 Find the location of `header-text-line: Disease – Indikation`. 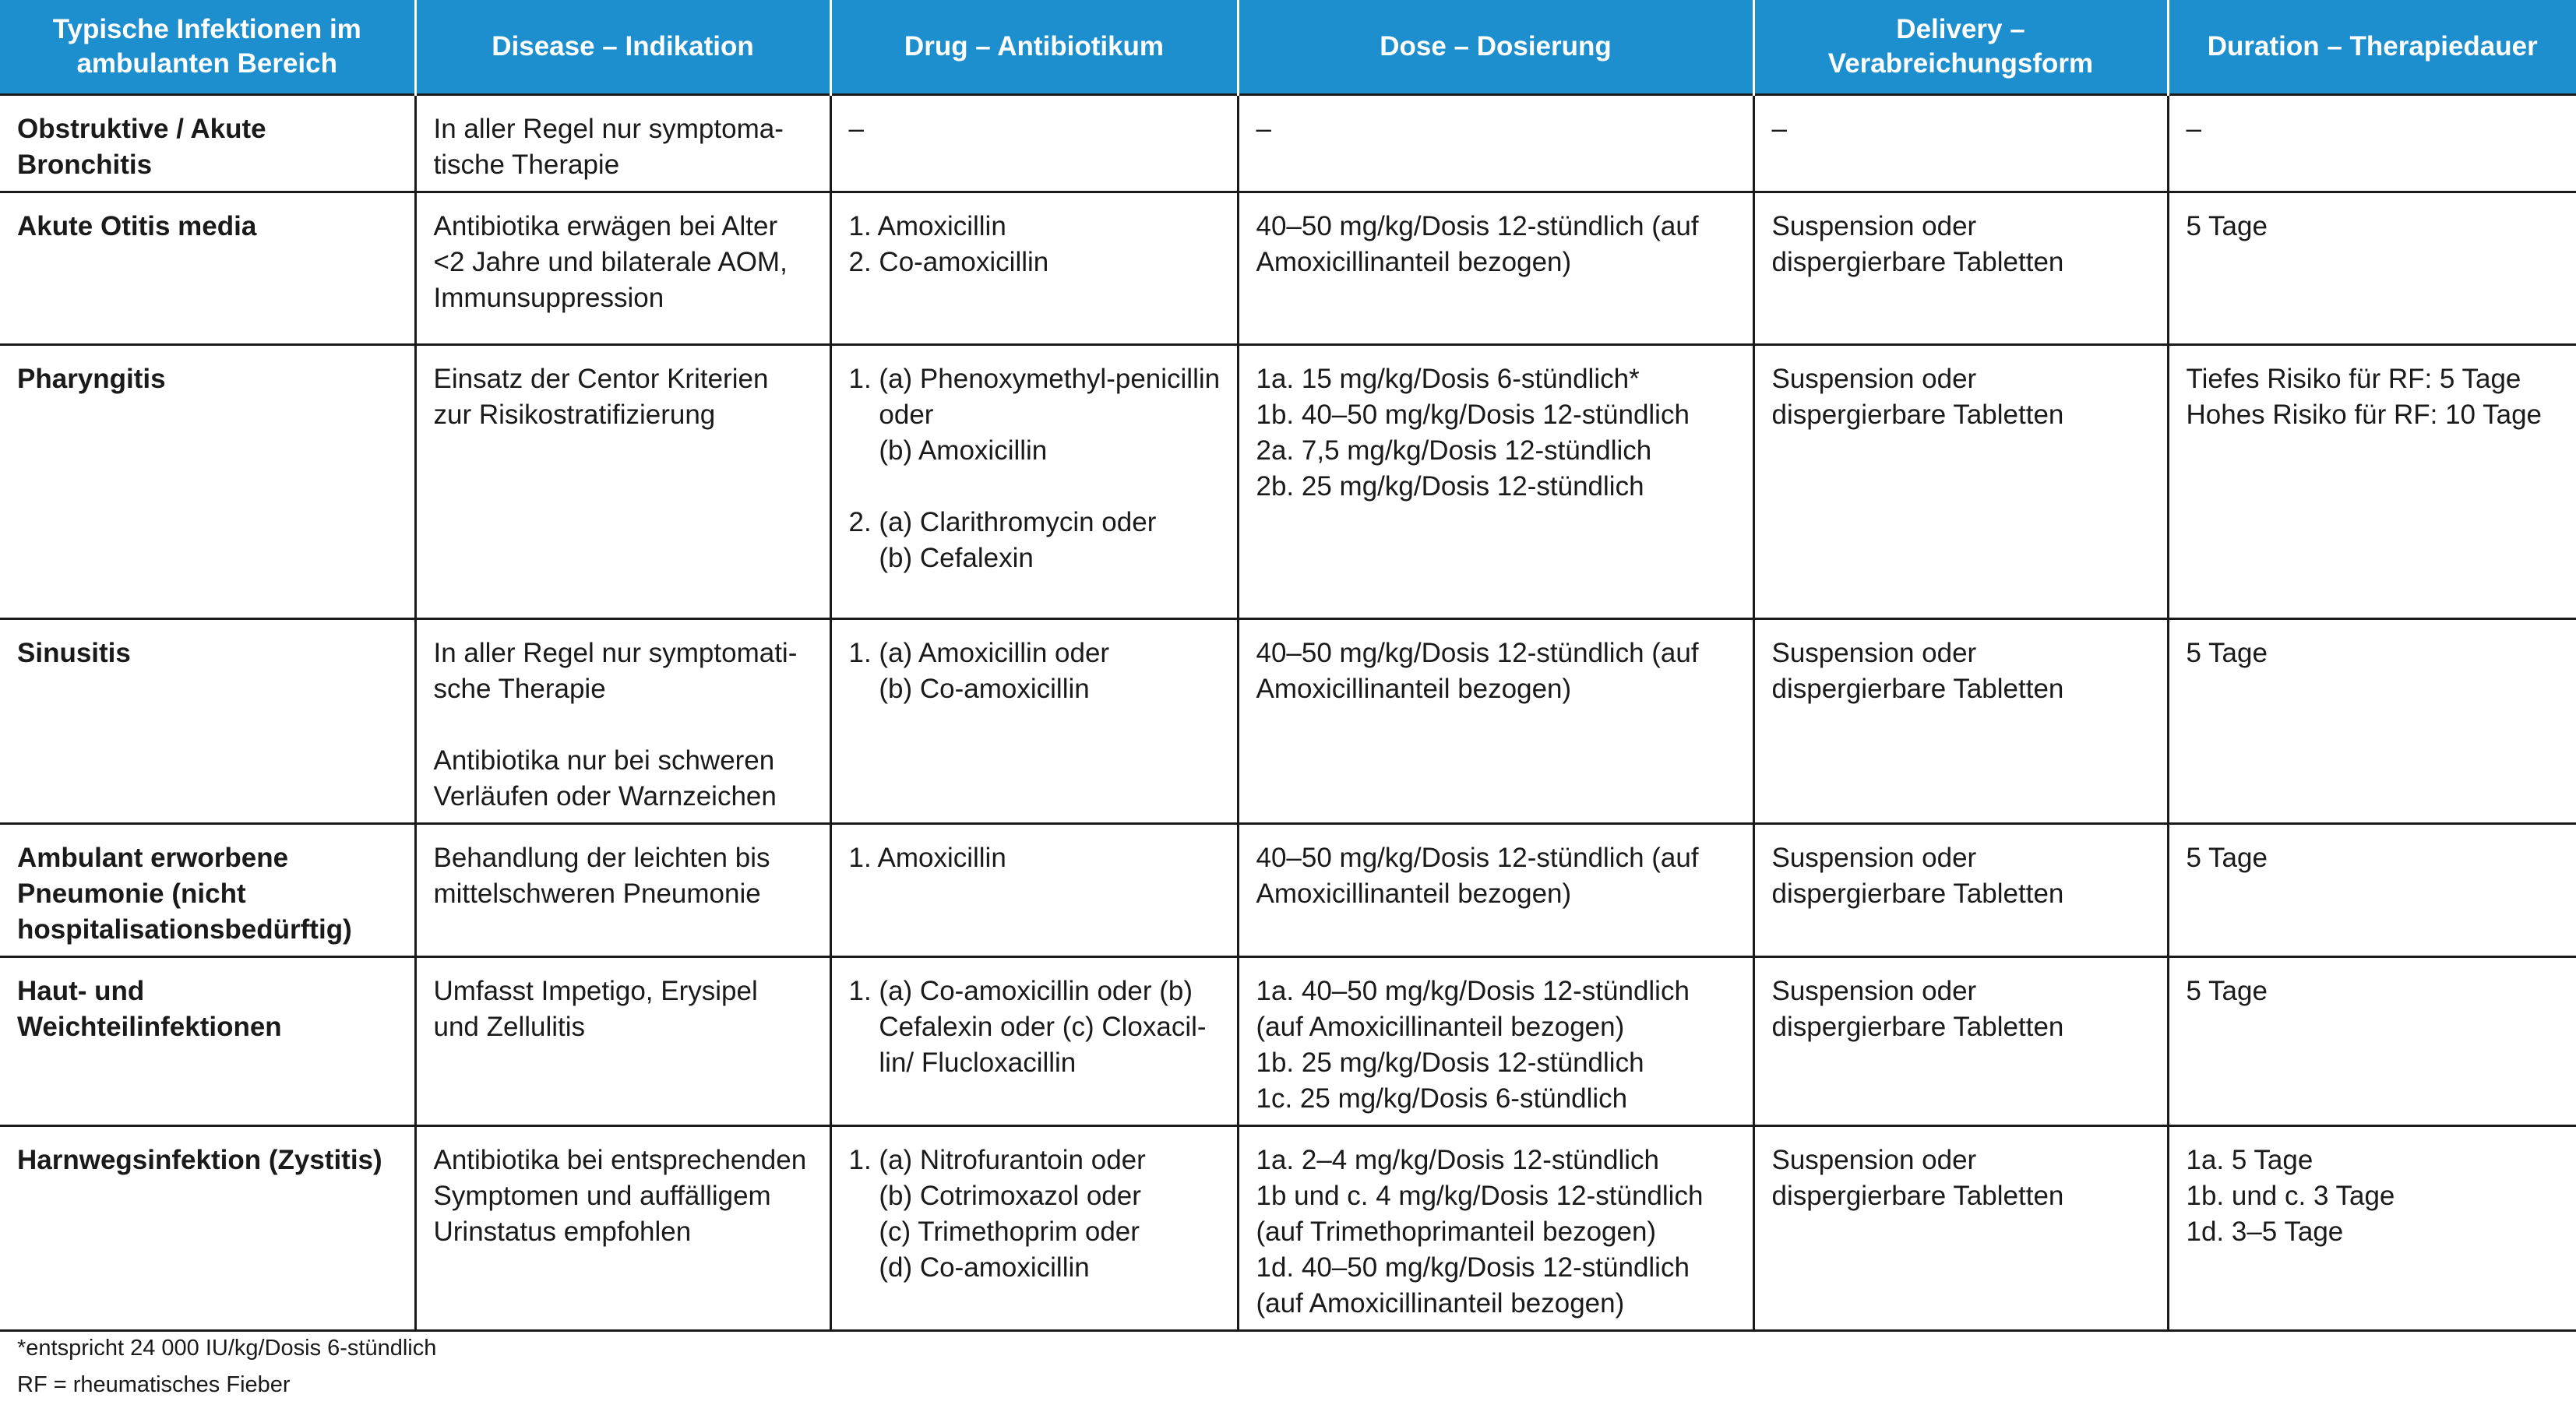

header-text-line: Disease – Indikation is located at coordinates (623, 46).